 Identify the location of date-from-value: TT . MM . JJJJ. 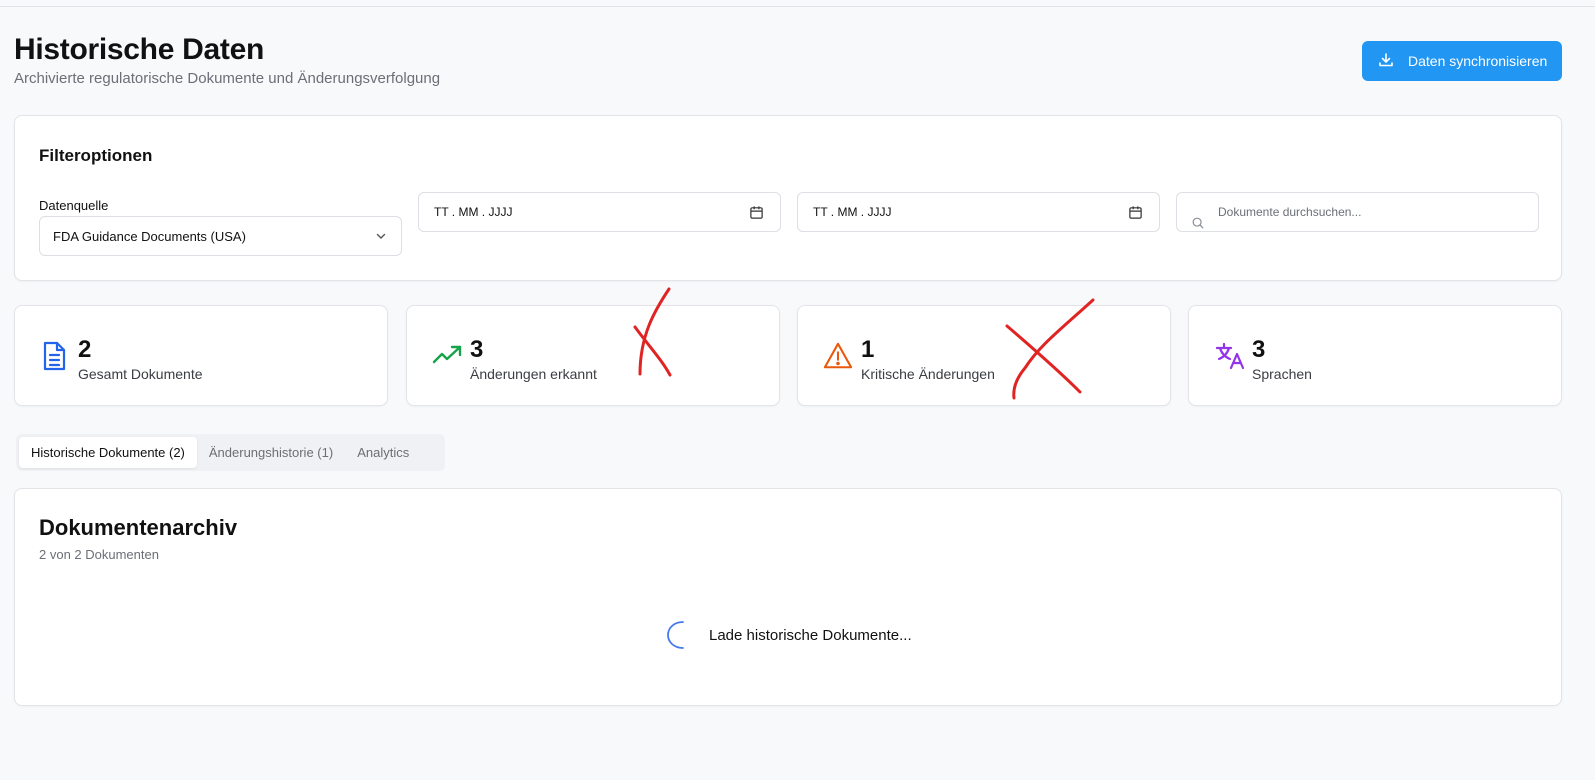
(473, 212).